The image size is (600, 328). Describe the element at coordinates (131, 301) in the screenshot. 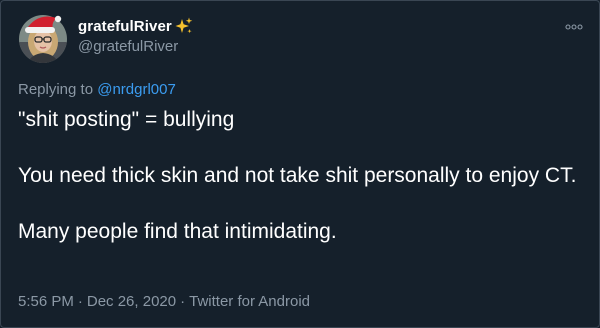

I see `tweet-date: Dec 26, 2020` at that location.